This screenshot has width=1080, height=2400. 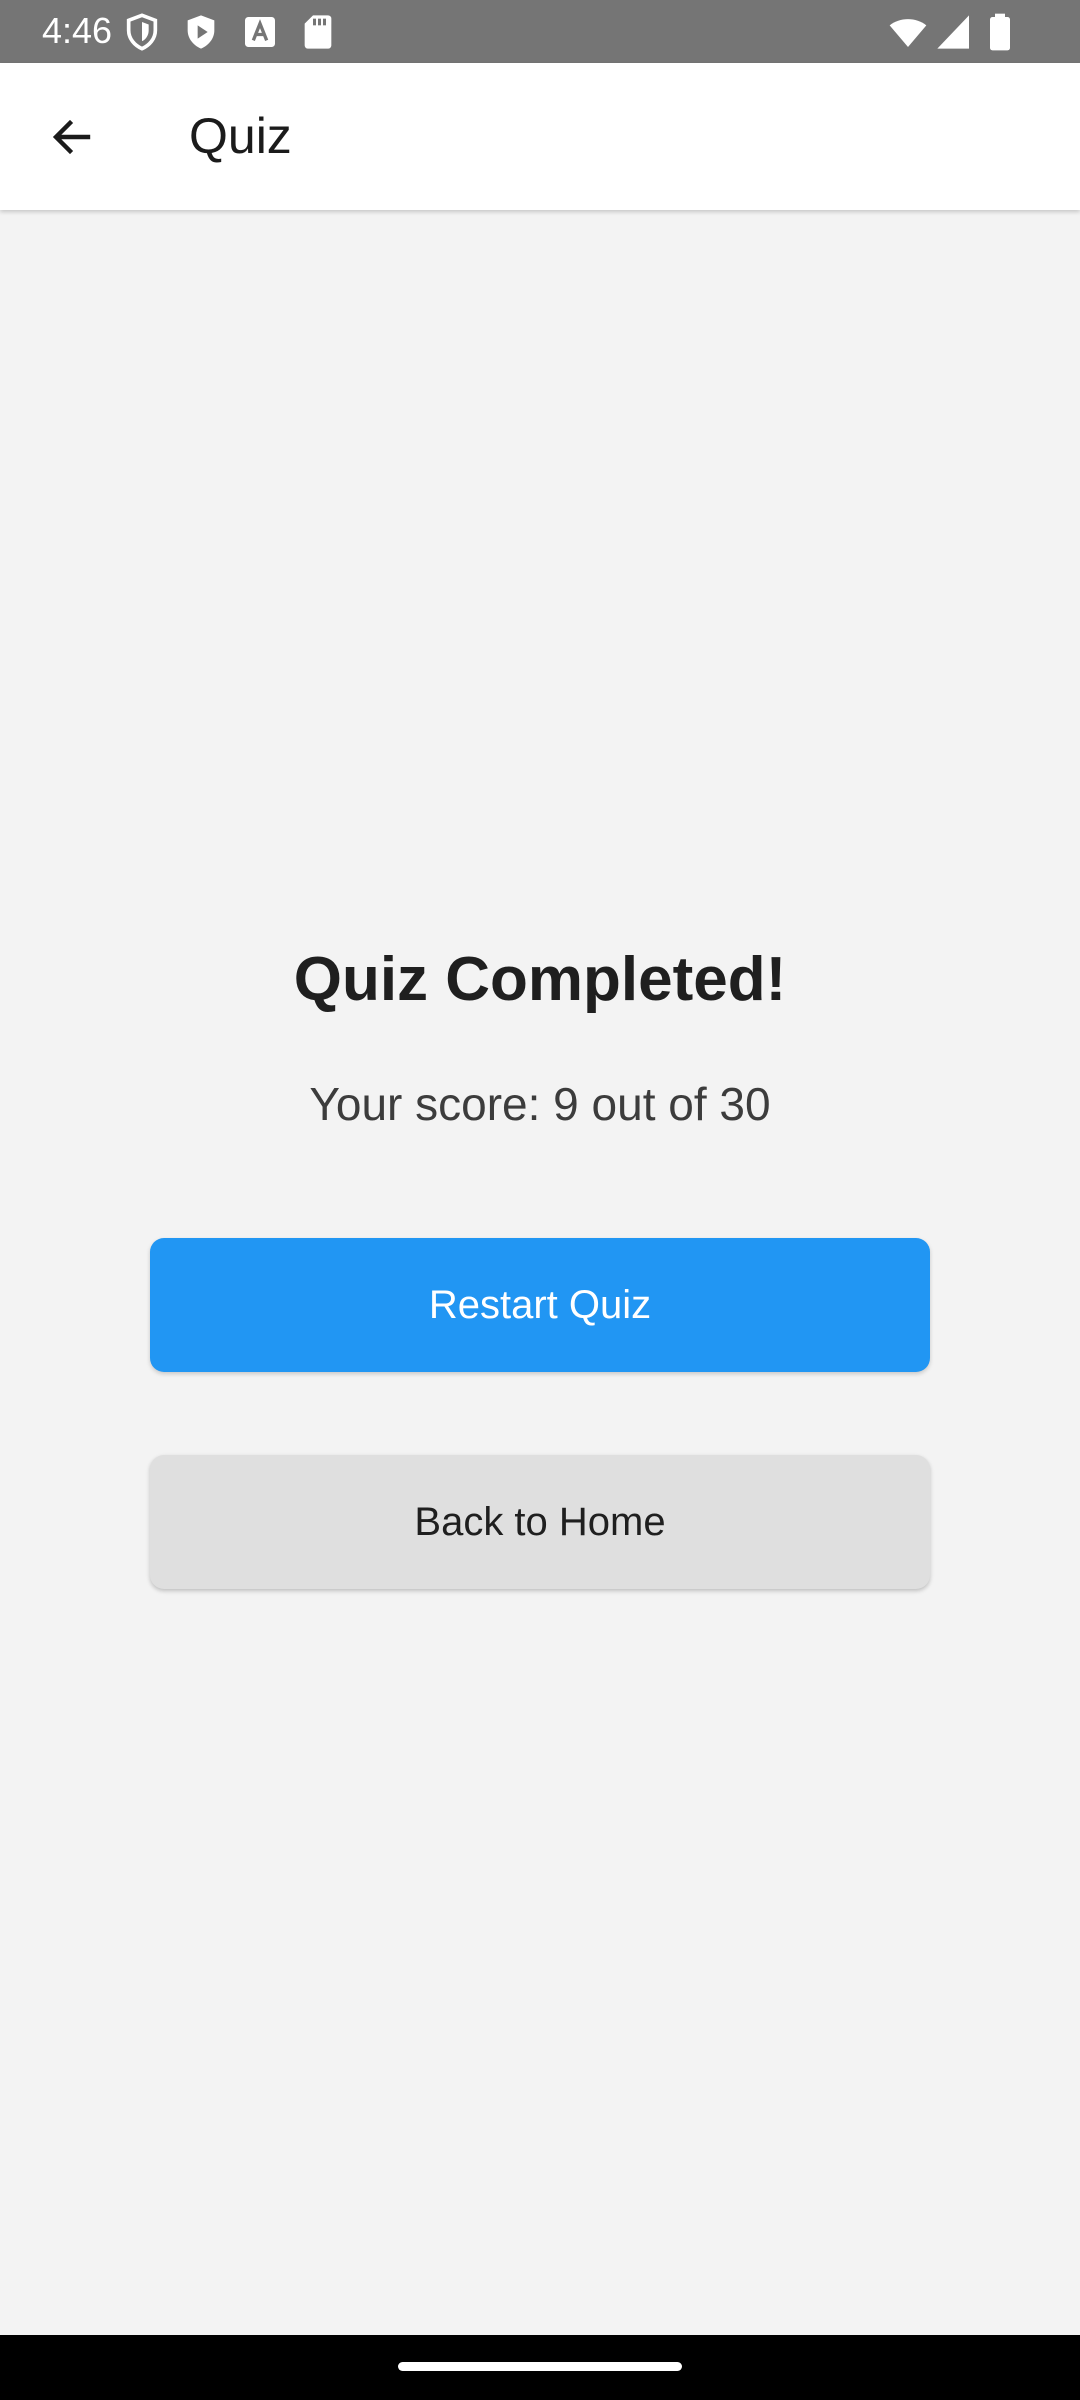 I want to click on text-a-icon, so click(x=260, y=32).